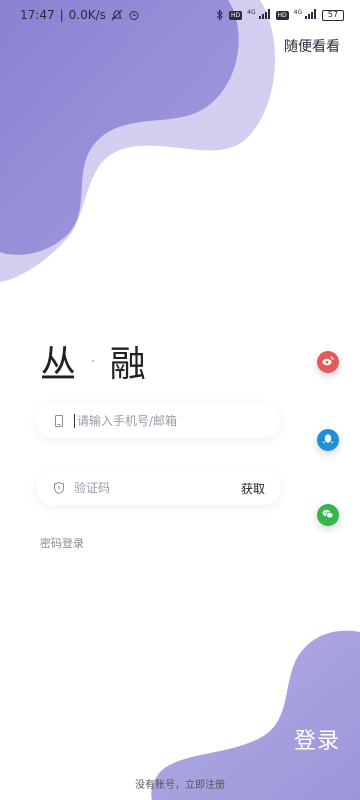 The height and width of the screenshot is (800, 360). I want to click on bottom-right-blob, so click(255, 715).